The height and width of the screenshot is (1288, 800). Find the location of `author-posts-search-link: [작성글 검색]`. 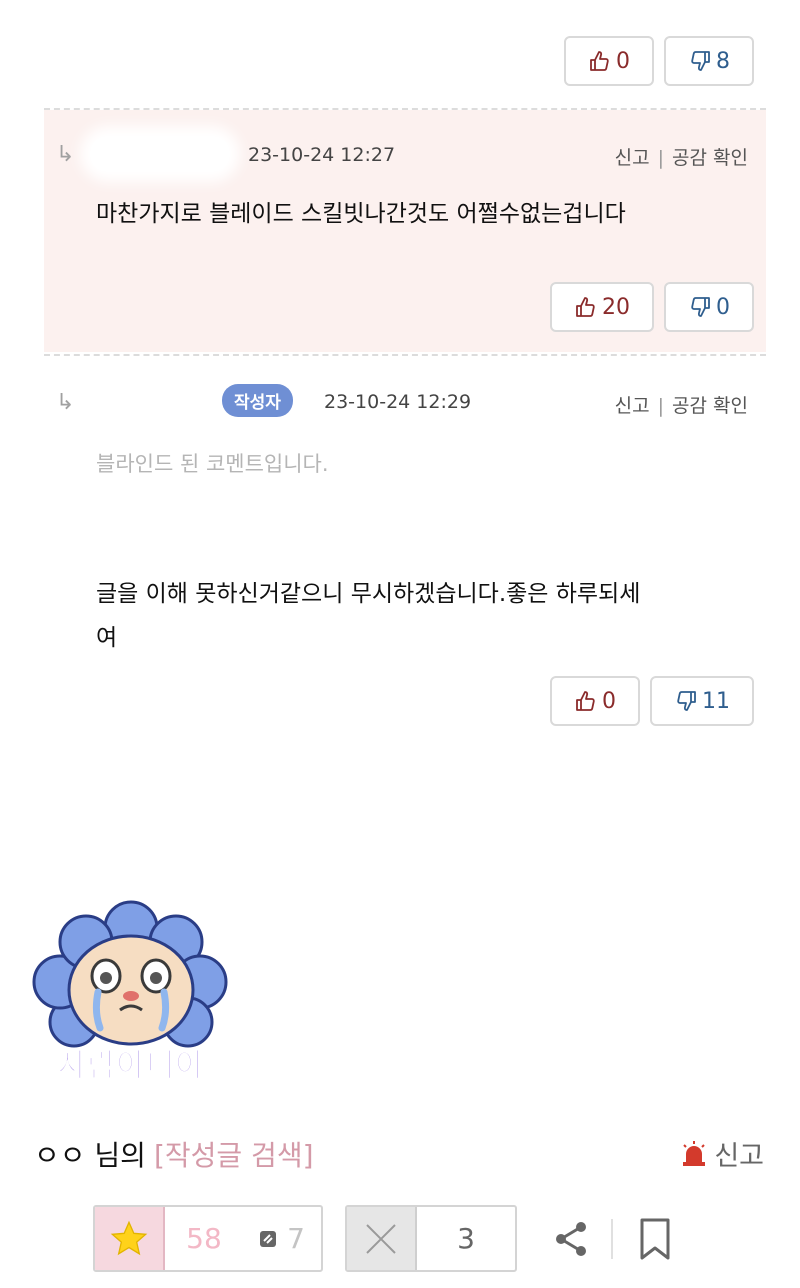

author-posts-search-link: [작성글 검색] is located at coordinates (234, 1155).